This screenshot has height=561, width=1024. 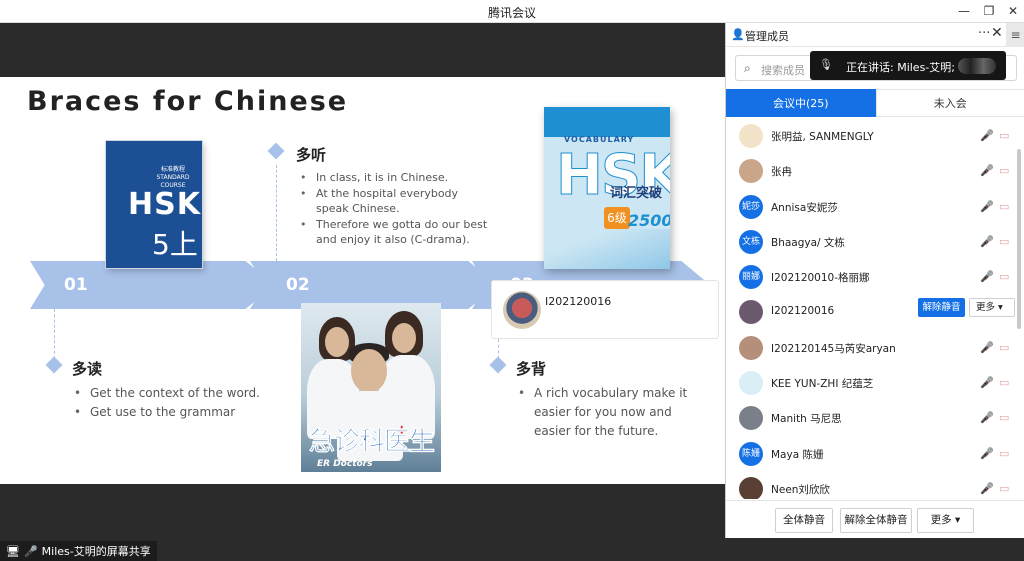 What do you see at coordinates (950, 103) in the screenshot?
I see `tab-not-joined: 未入会` at bounding box center [950, 103].